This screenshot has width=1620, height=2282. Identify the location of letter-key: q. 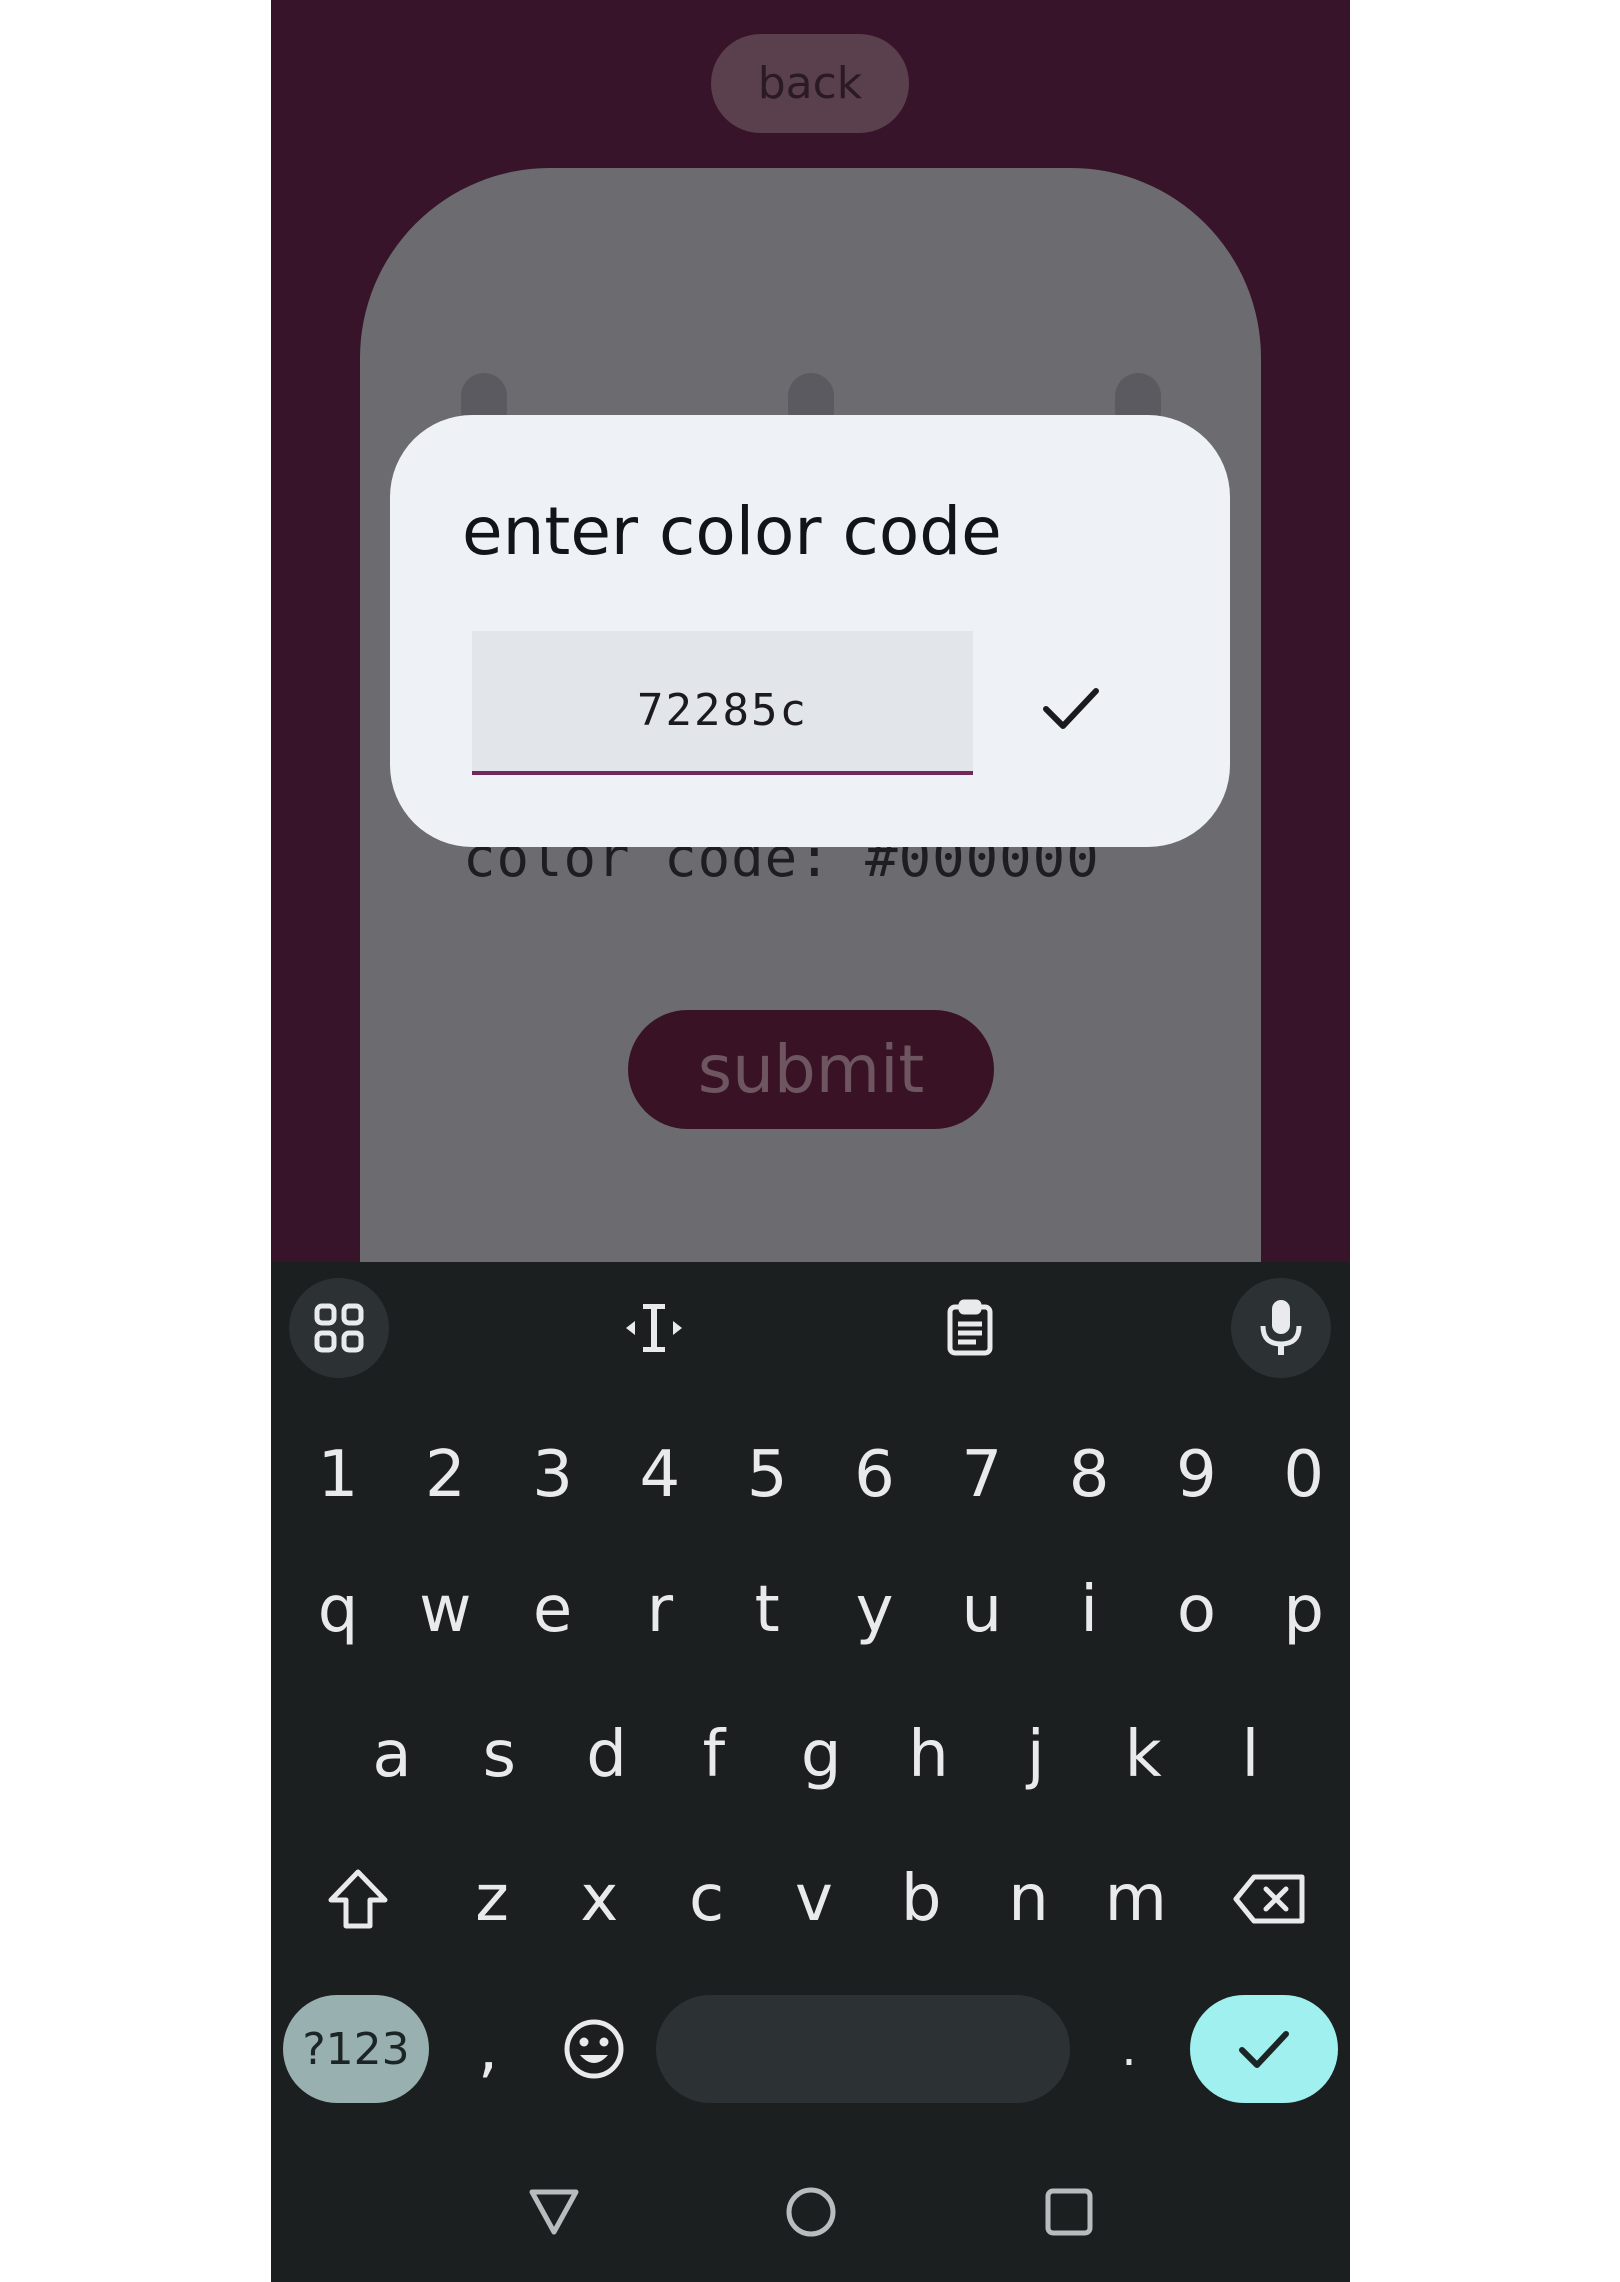
(338, 1610).